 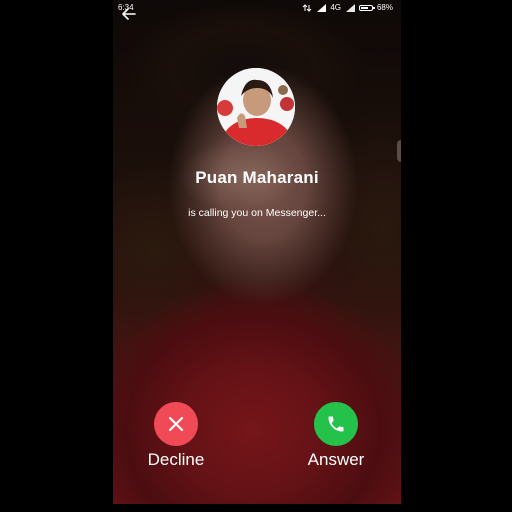 What do you see at coordinates (307, 8) in the screenshot?
I see `data-arrows-icon` at bounding box center [307, 8].